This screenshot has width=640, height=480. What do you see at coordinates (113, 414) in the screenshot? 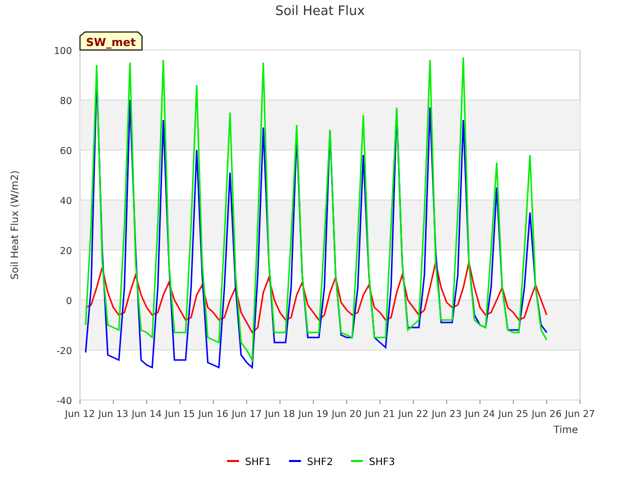
I see `x-tick-label: Jun 13` at bounding box center [113, 414].